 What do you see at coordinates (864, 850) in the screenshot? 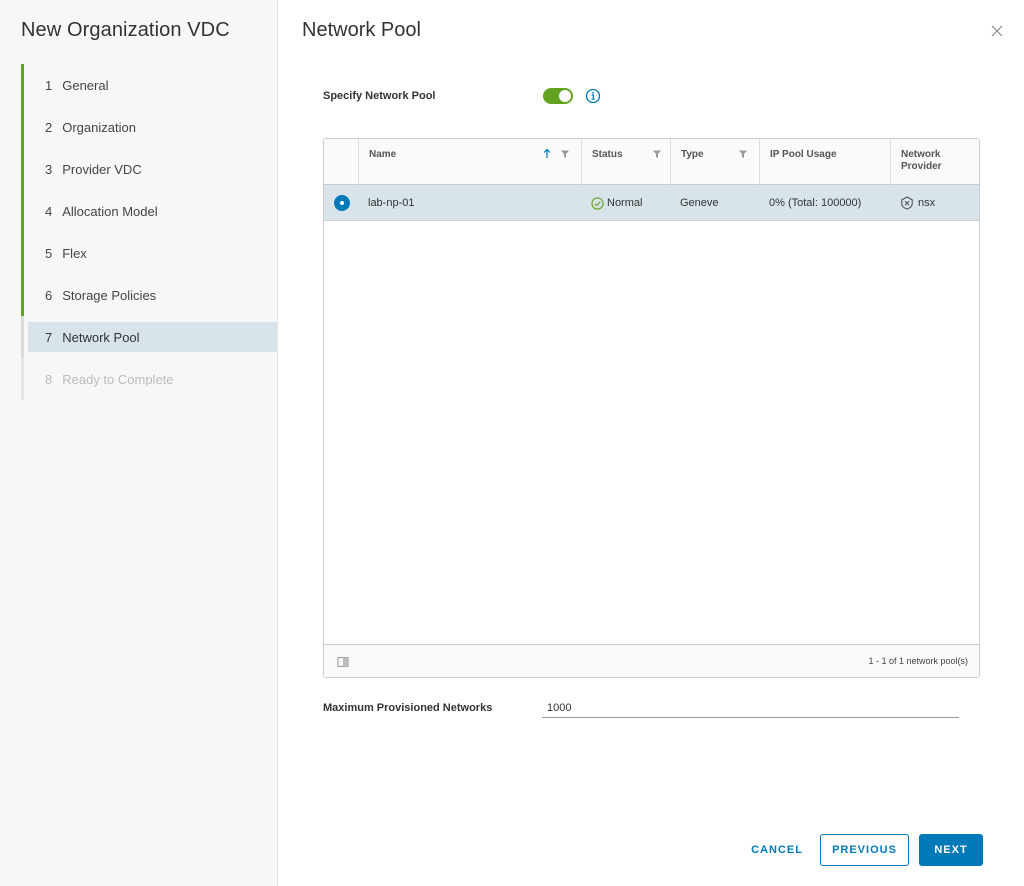
I see `previous-button: PREVIOUS` at bounding box center [864, 850].